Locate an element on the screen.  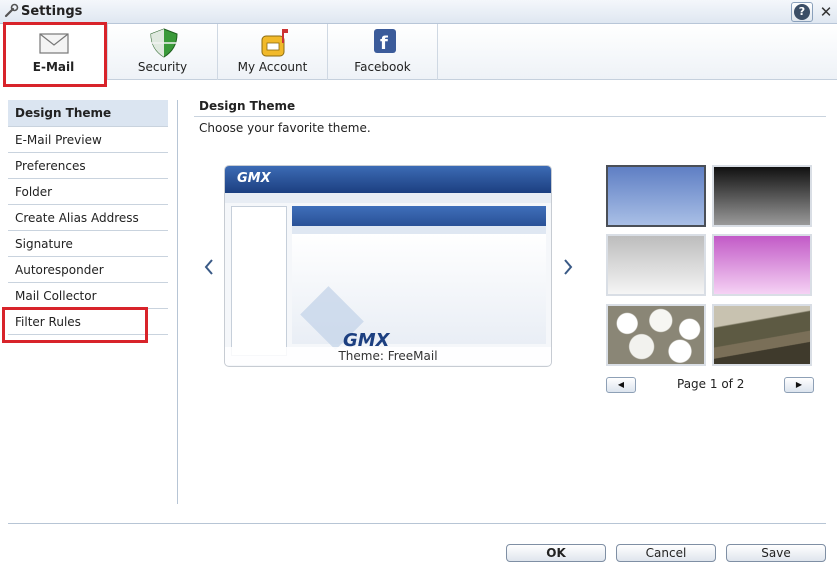
toolbar-tabs: E-Mail Security My Account f Facebook is located at coordinates (418, 52).